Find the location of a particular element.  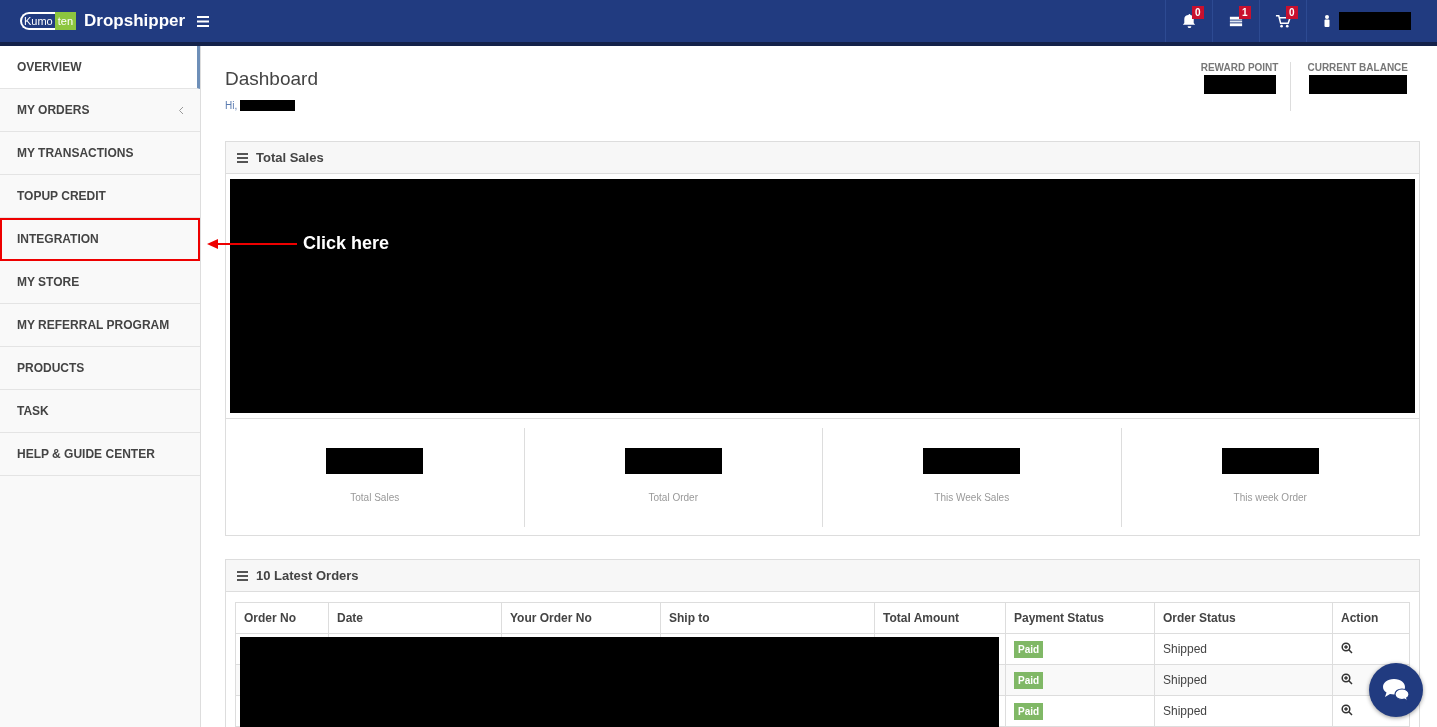

chat-button is located at coordinates (1396, 690).